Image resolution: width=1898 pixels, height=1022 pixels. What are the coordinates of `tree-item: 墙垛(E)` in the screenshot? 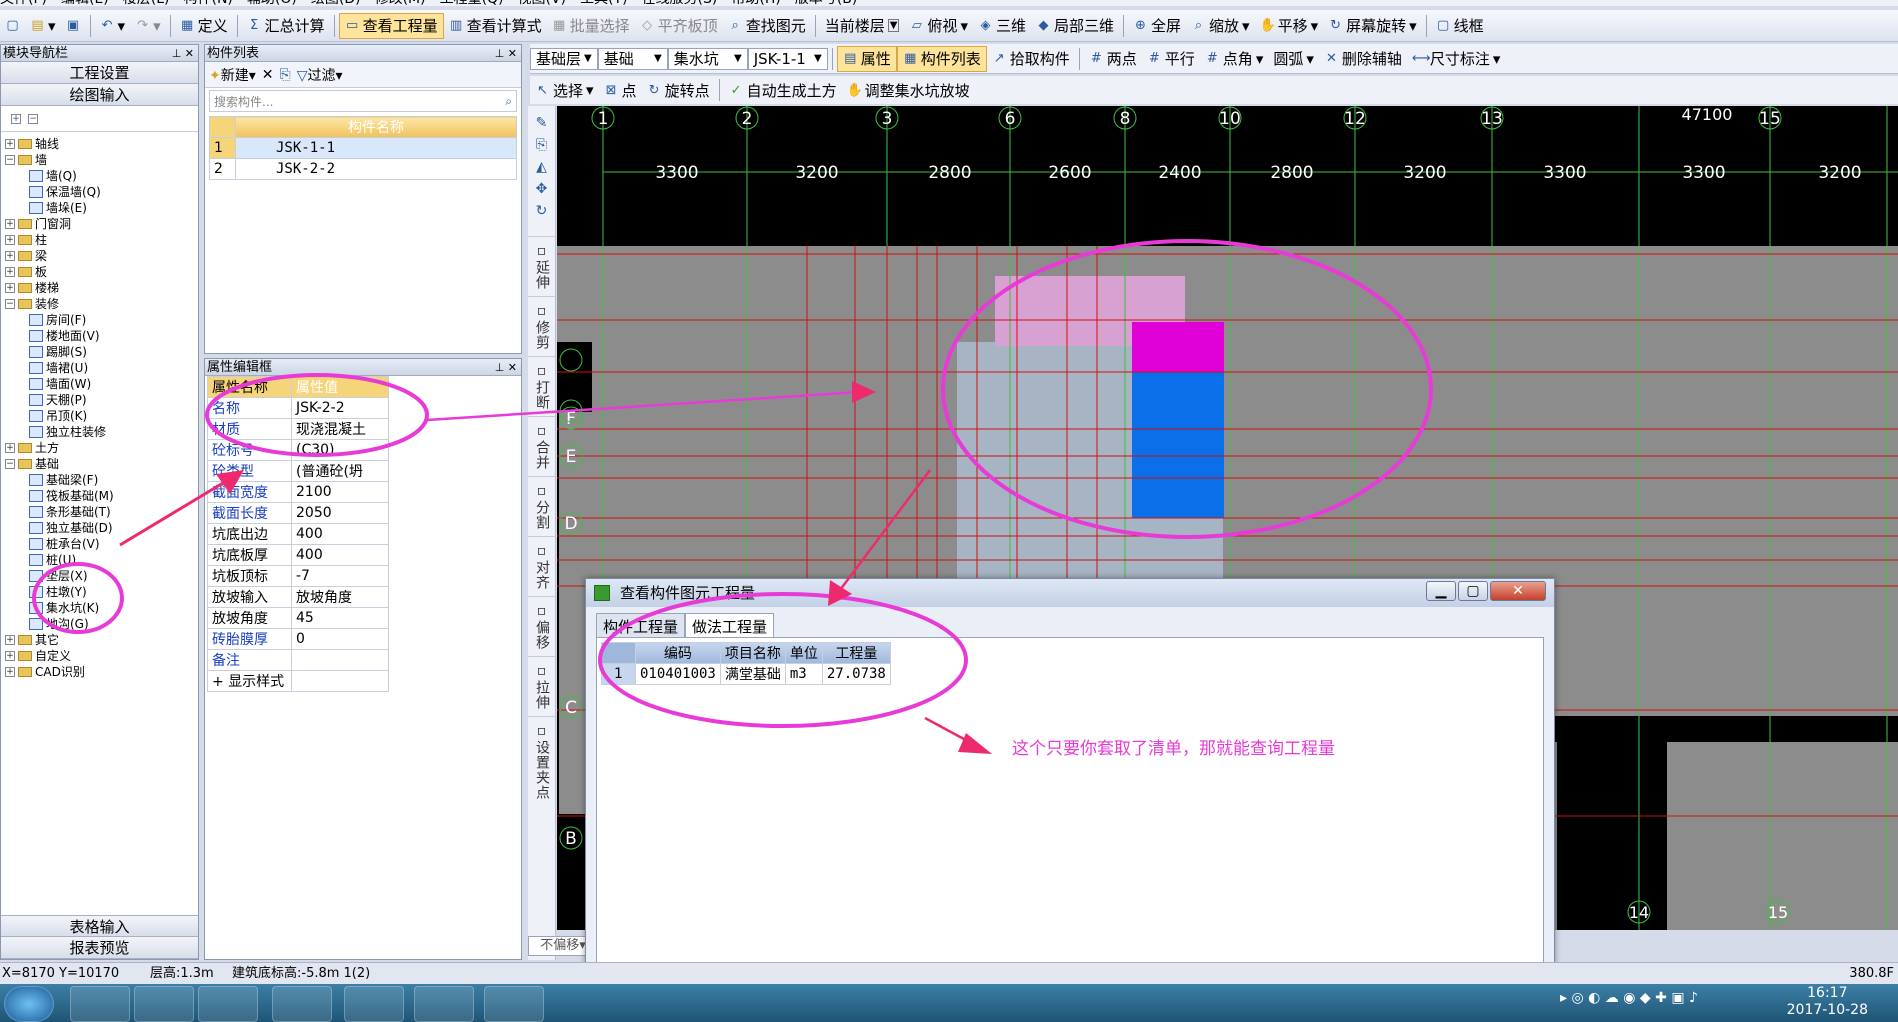 It's located at (101, 208).